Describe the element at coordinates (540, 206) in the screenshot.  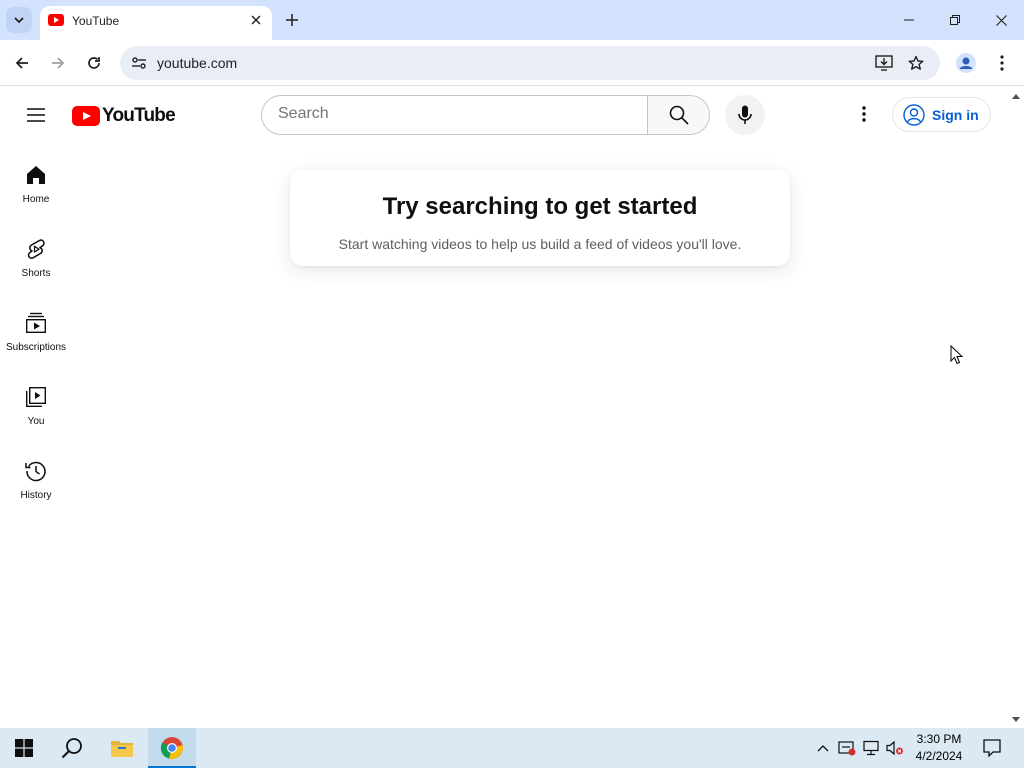
I see `empty-feed-title: Try searching to get started` at that location.